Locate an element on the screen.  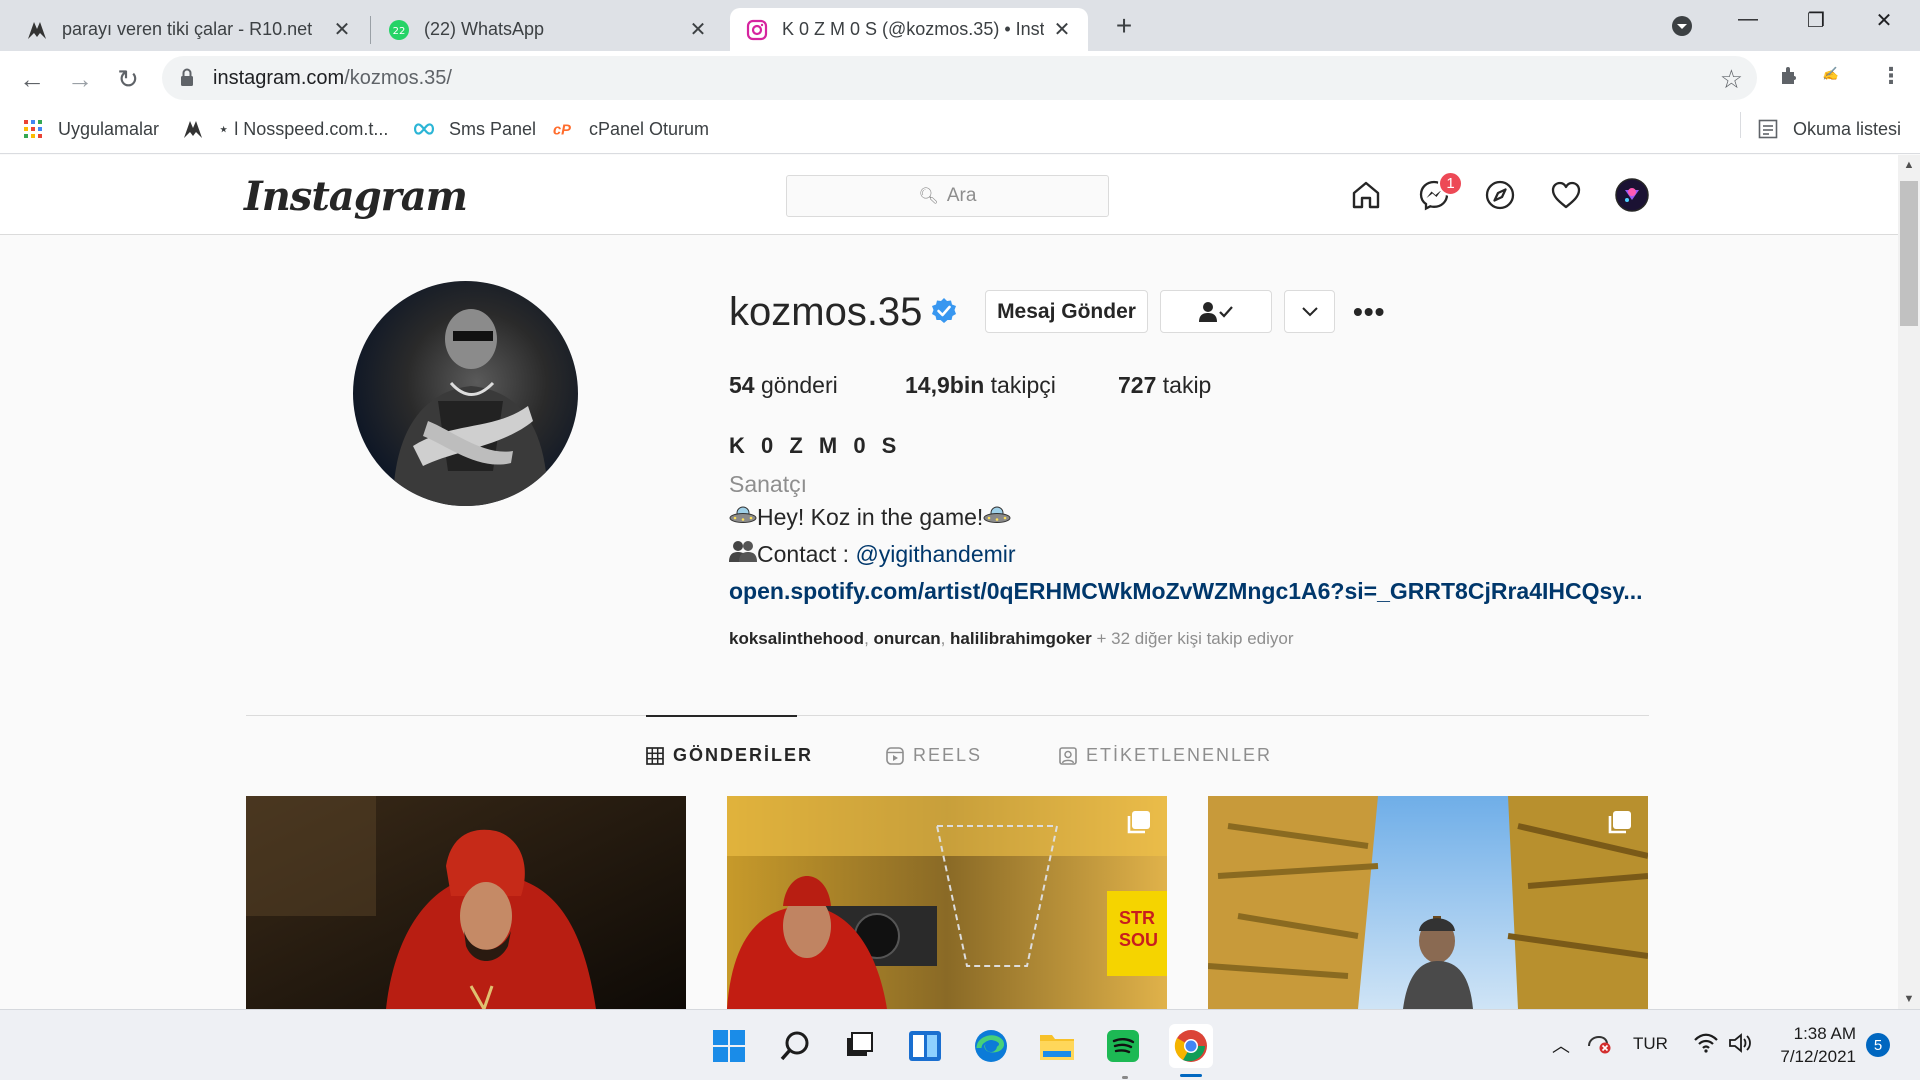
following-count: 727 takip is located at coordinates (1164, 385).